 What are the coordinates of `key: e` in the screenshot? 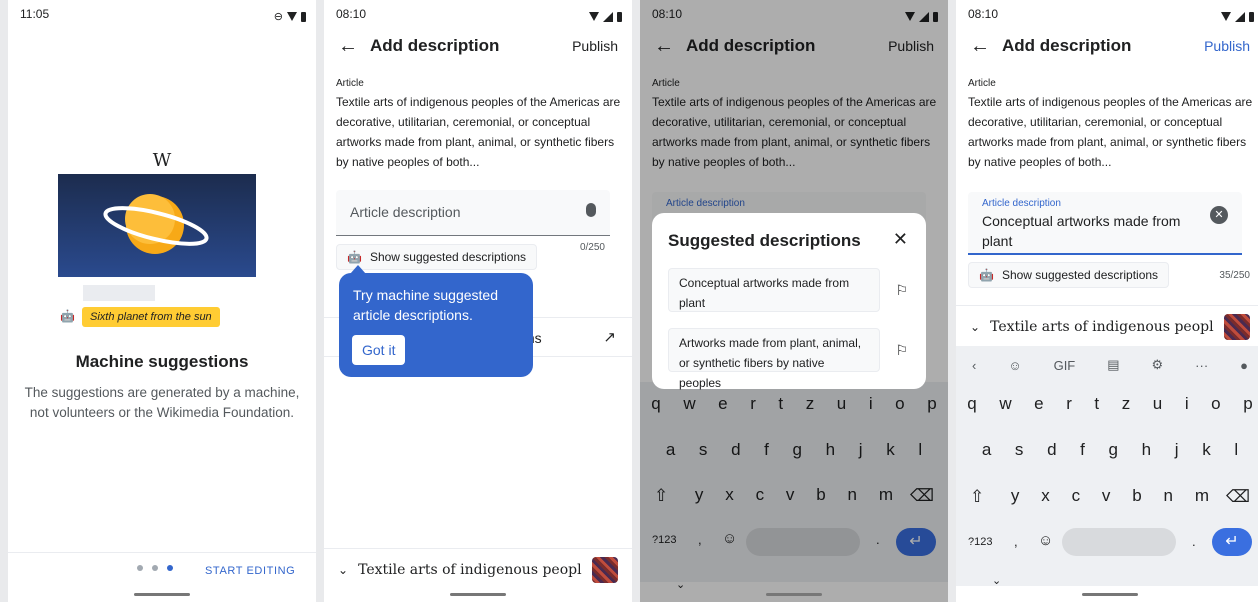 It's located at (1038, 404).